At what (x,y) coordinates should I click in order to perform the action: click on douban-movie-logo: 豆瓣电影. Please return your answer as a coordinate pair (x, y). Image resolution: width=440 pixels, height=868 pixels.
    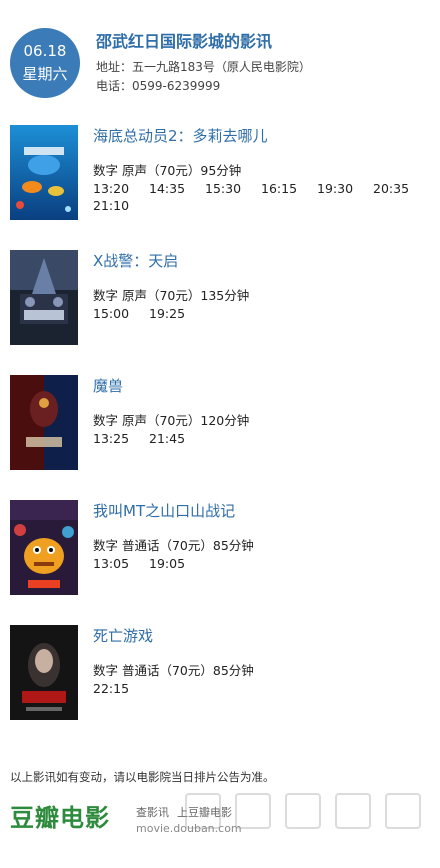
    Looking at the image, I should click on (60, 818).